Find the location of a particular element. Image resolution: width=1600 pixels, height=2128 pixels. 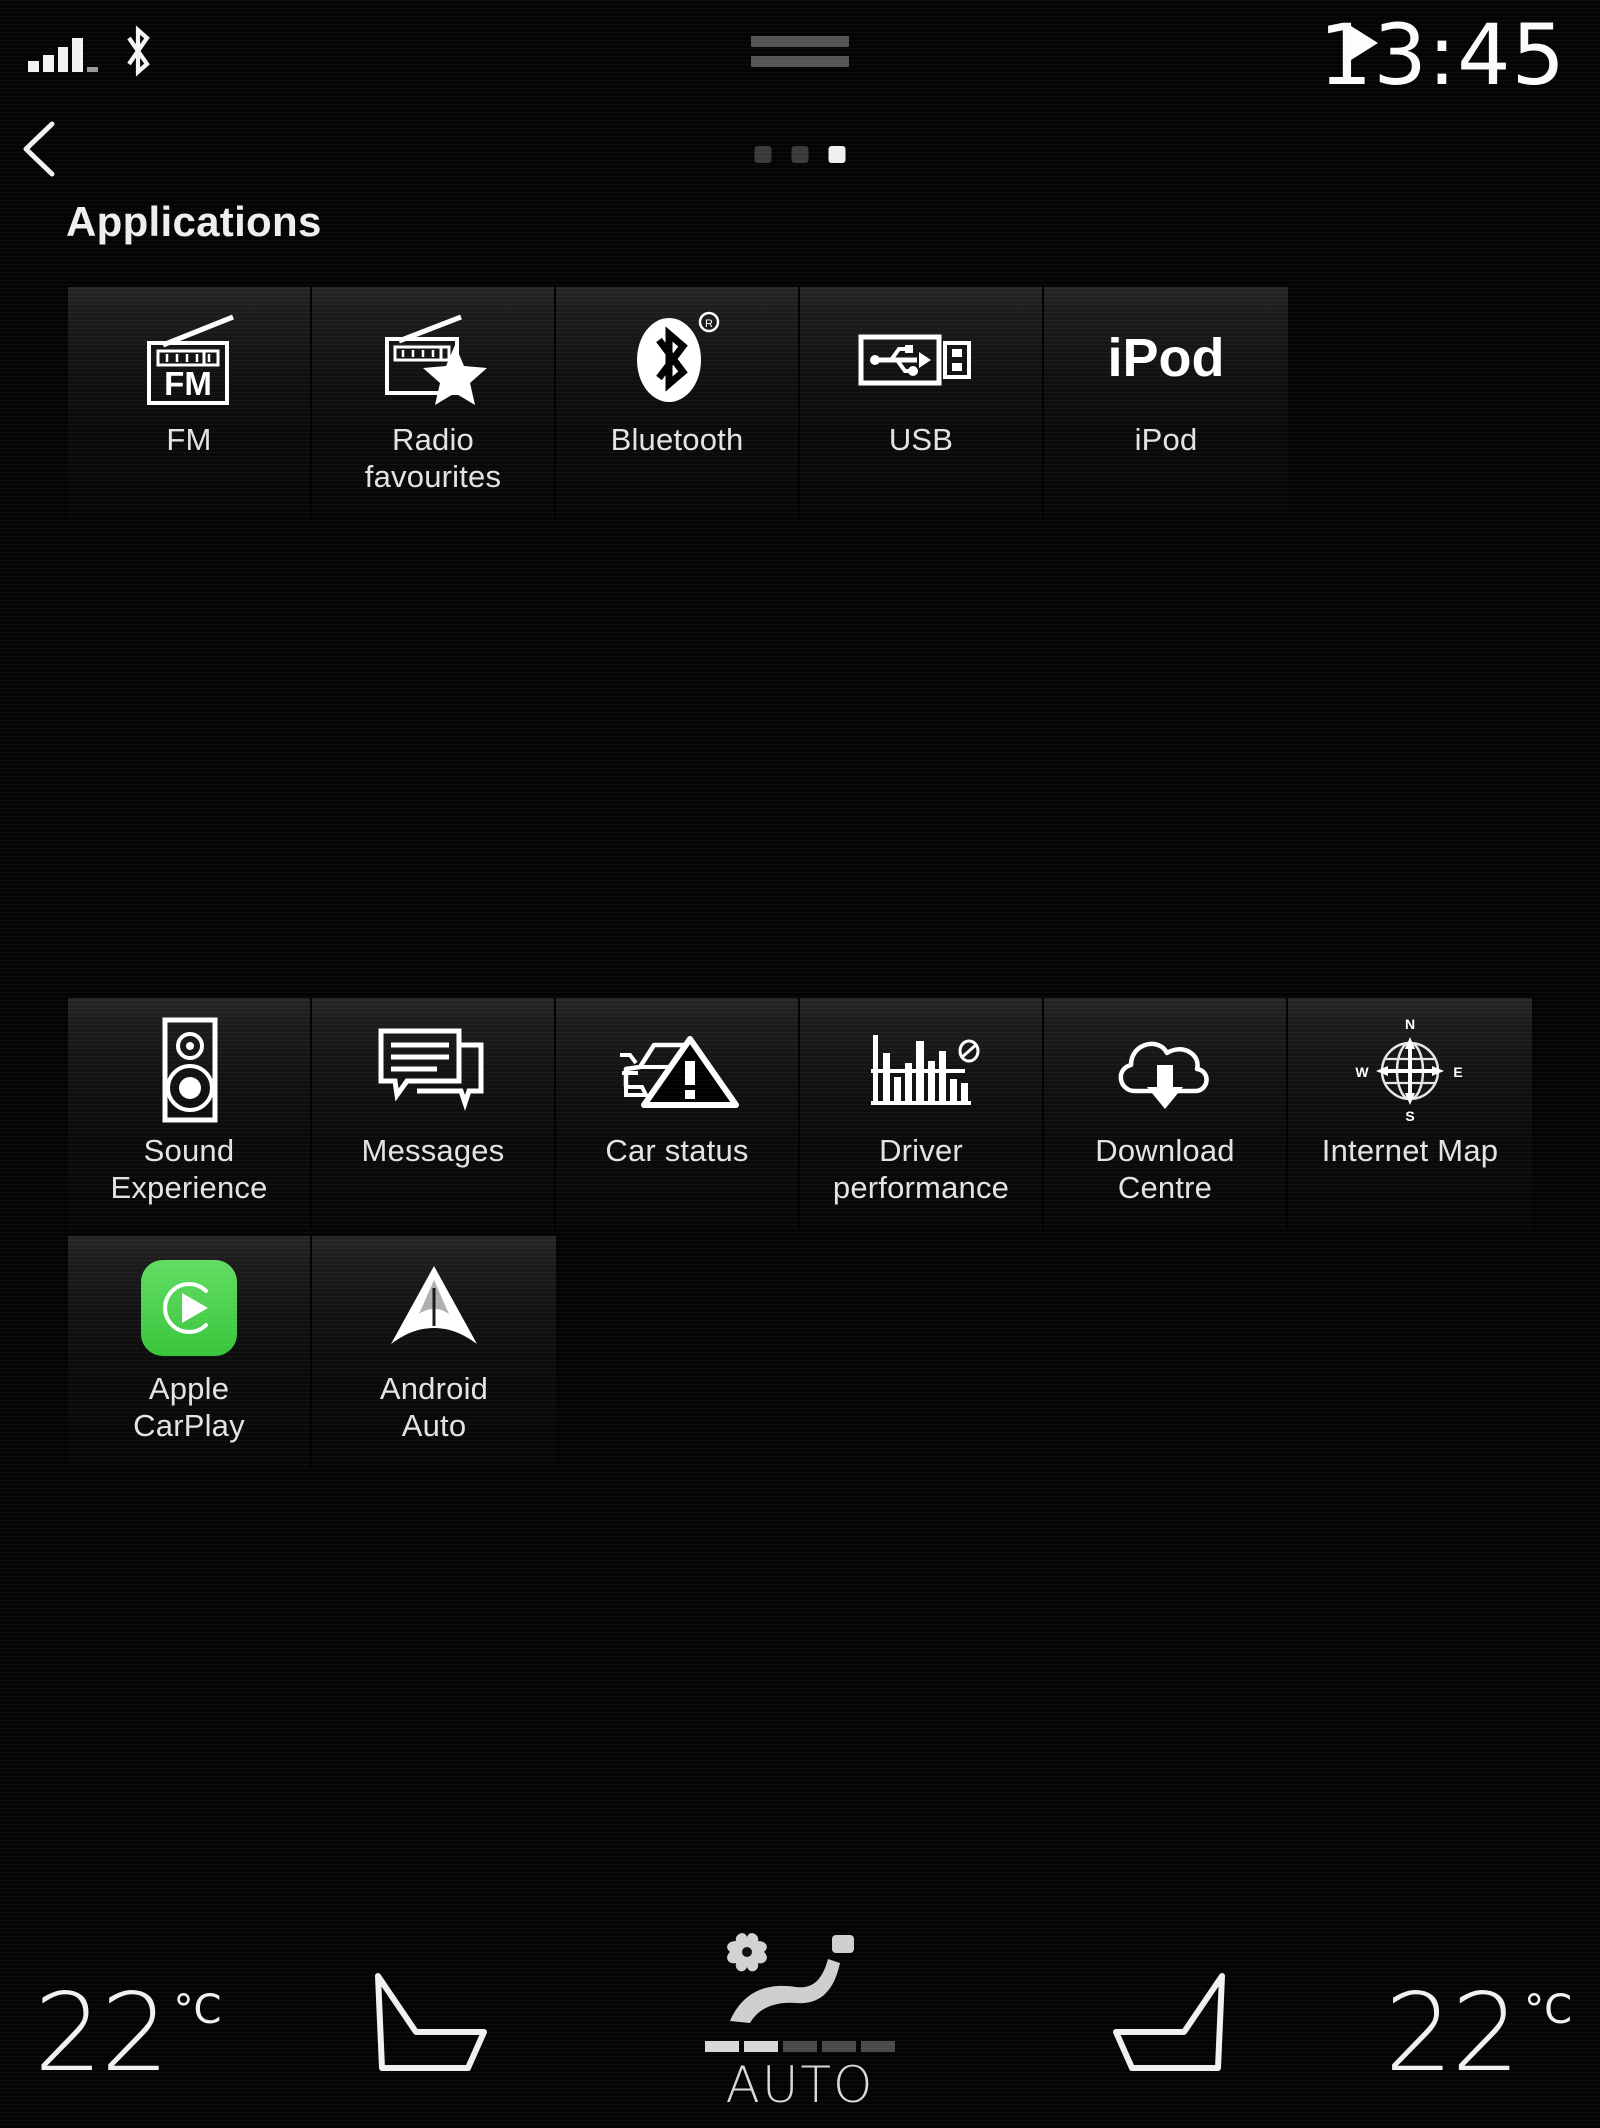

svg-text: N is located at coordinates (1410, 1024).